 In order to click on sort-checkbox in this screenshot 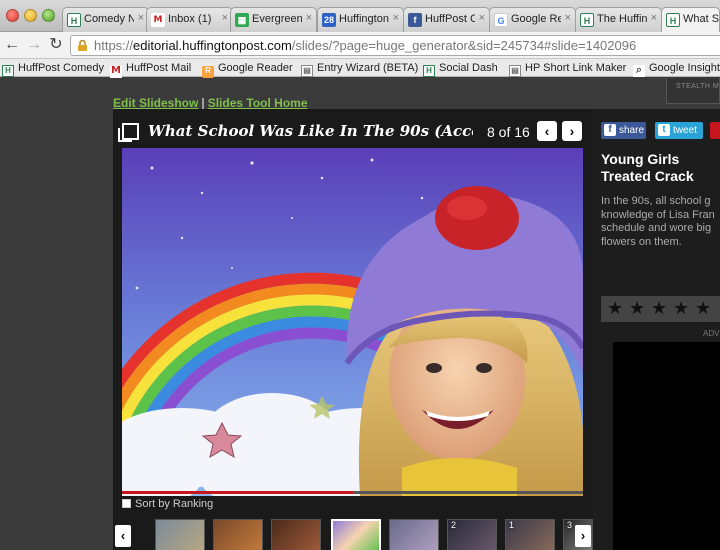, I will do `click(126, 503)`.